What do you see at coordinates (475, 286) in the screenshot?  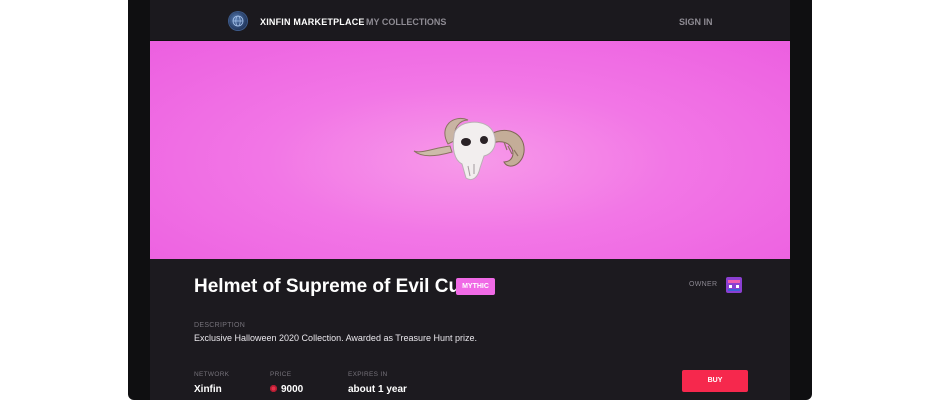 I see `rarity-badge: MYTHIC` at bounding box center [475, 286].